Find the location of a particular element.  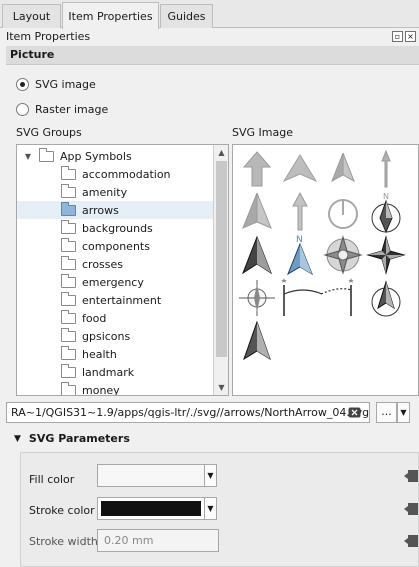

north-arrow-star-icon: N is located at coordinates (386, 212).